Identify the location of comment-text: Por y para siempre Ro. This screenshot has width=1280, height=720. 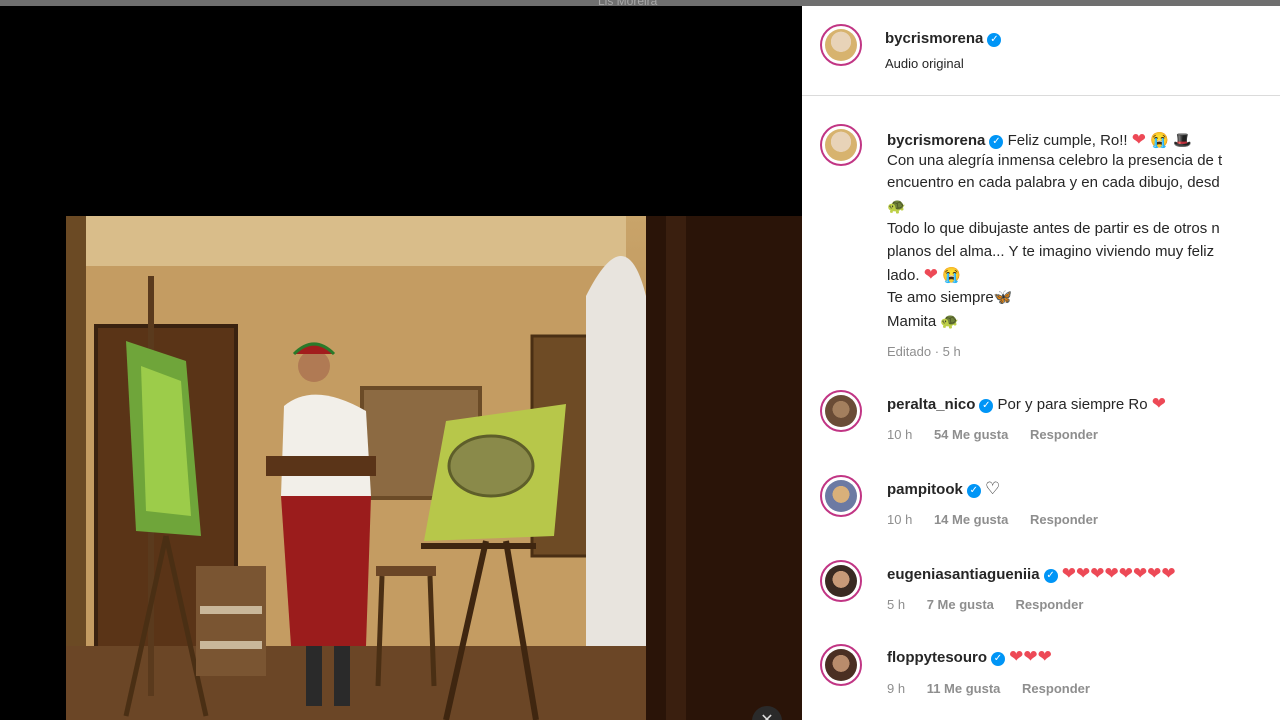
(1072, 404).